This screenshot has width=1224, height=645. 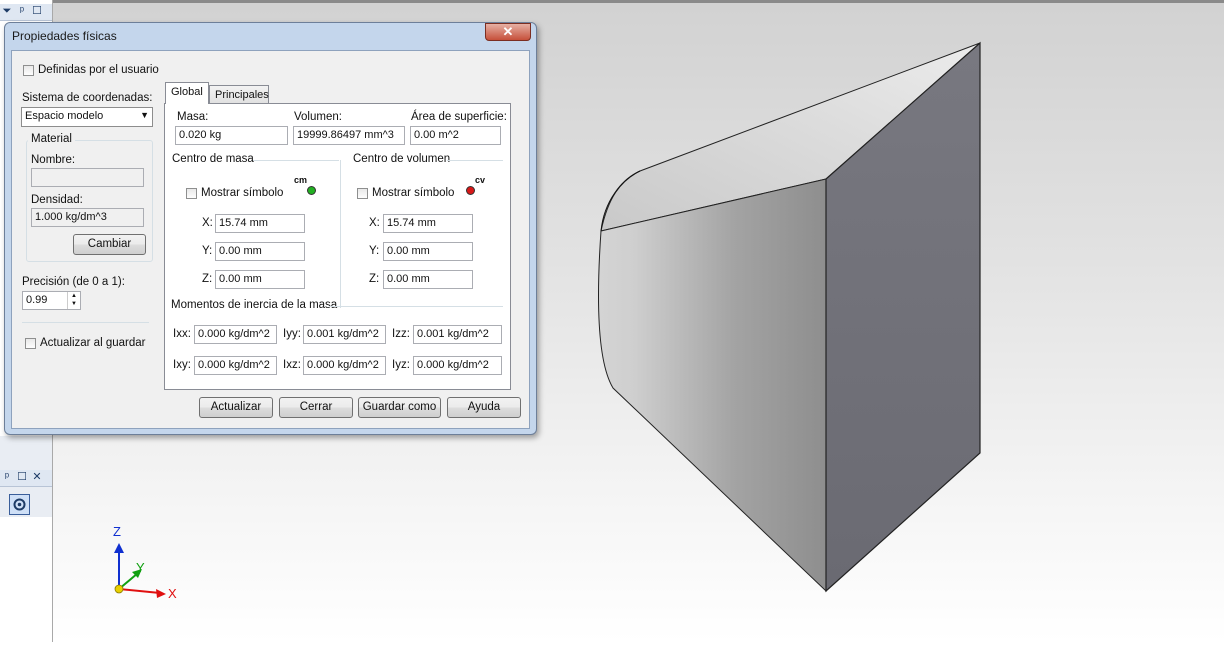 What do you see at coordinates (457, 365) in the screenshot?
I see `iyz-field: 0.000 kg/dm^2` at bounding box center [457, 365].